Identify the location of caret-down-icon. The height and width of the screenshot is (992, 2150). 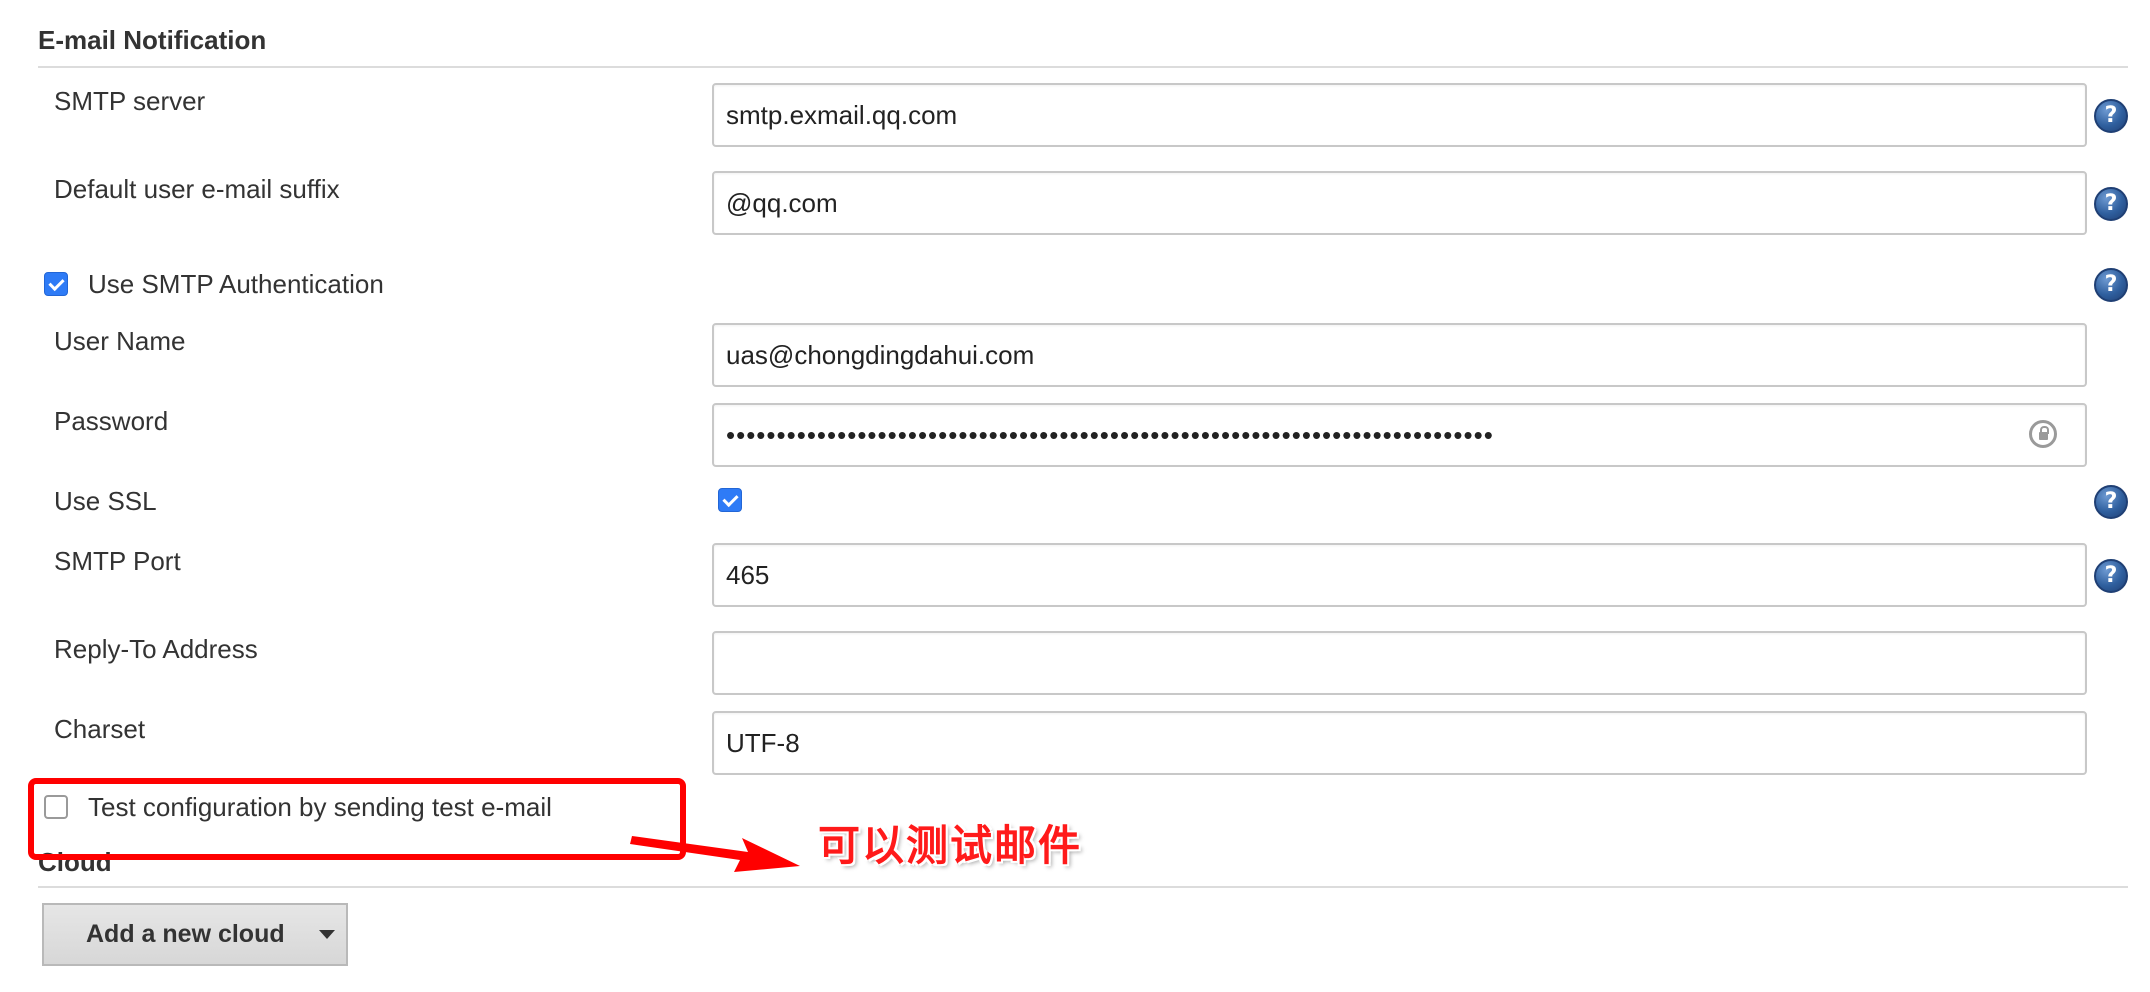
(326, 934).